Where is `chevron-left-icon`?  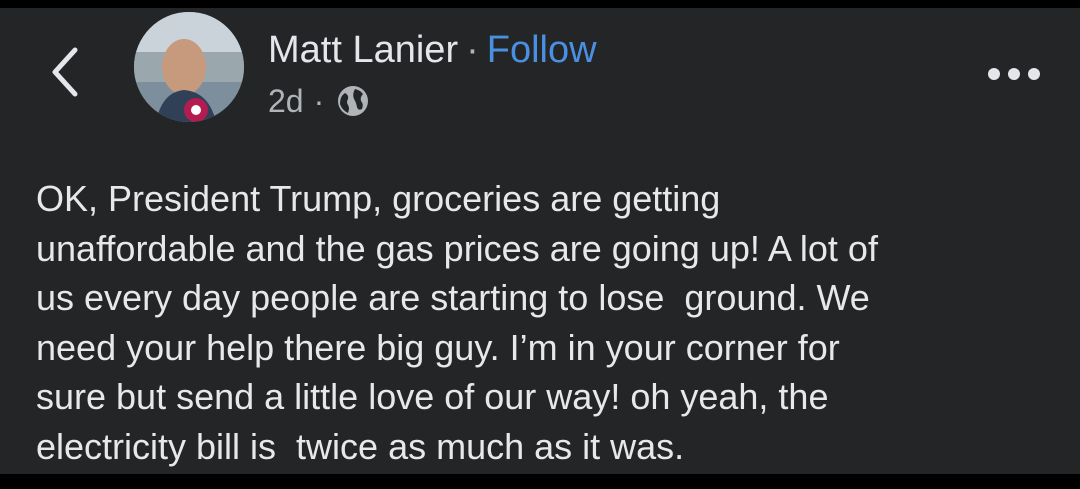 chevron-left-icon is located at coordinates (65, 72).